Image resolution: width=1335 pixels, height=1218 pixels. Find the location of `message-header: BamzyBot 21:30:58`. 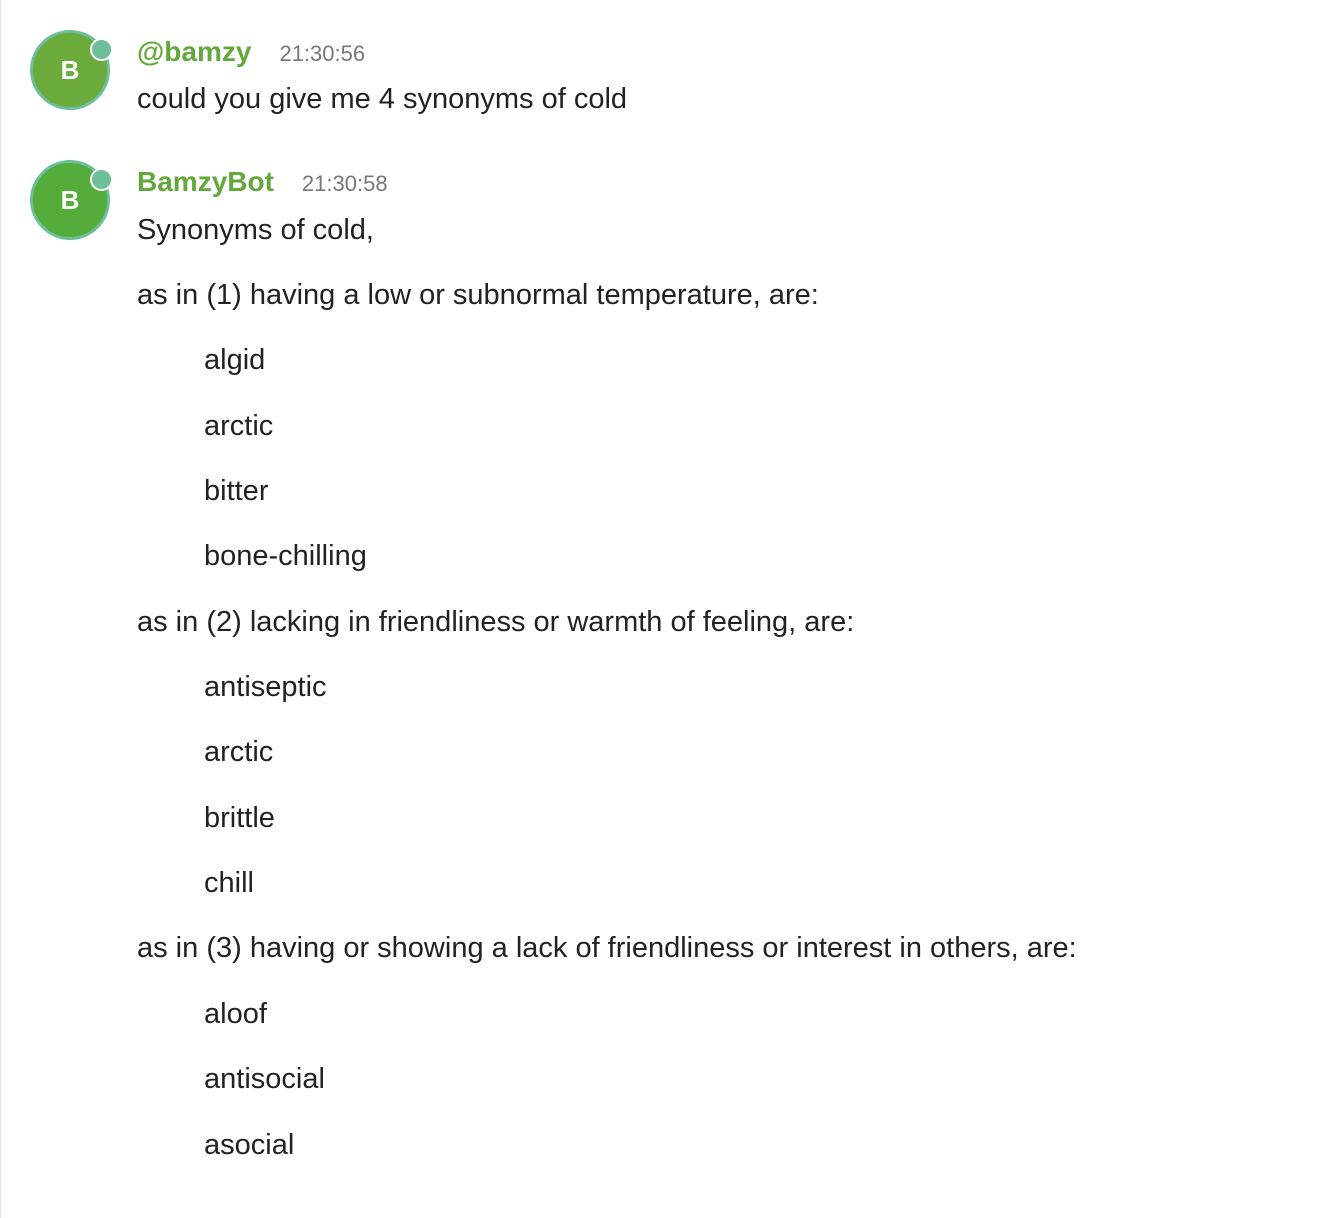

message-header: BamzyBot 21:30:58 is located at coordinates (262, 182).